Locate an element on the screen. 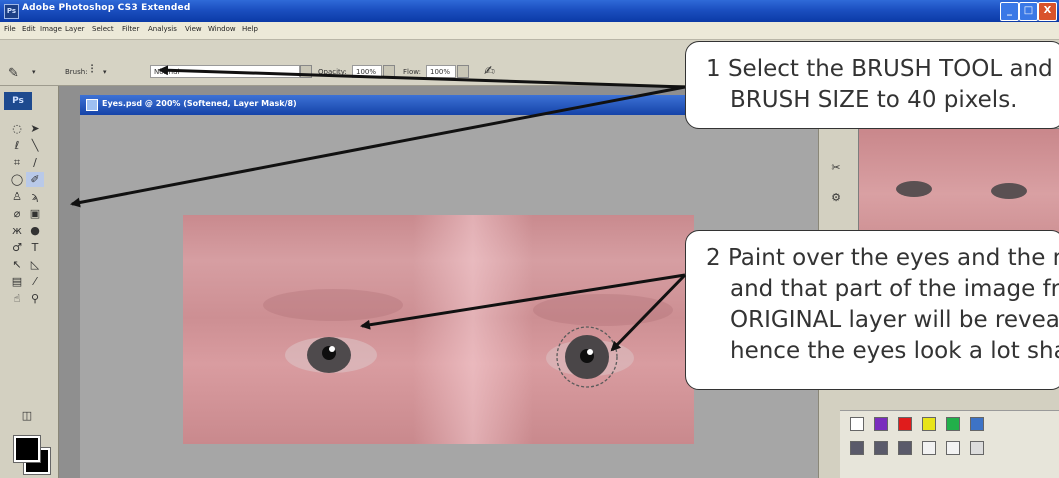  arrow-to-brush-tool is located at coordinates (378, 146).